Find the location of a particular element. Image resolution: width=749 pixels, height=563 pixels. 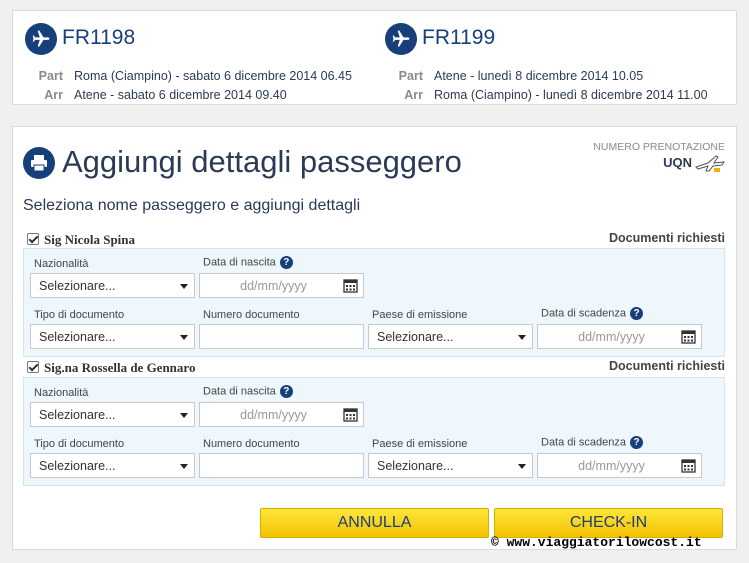

passenger-header: Sig Nicola Spina Documenti richiesti is located at coordinates (376, 239).